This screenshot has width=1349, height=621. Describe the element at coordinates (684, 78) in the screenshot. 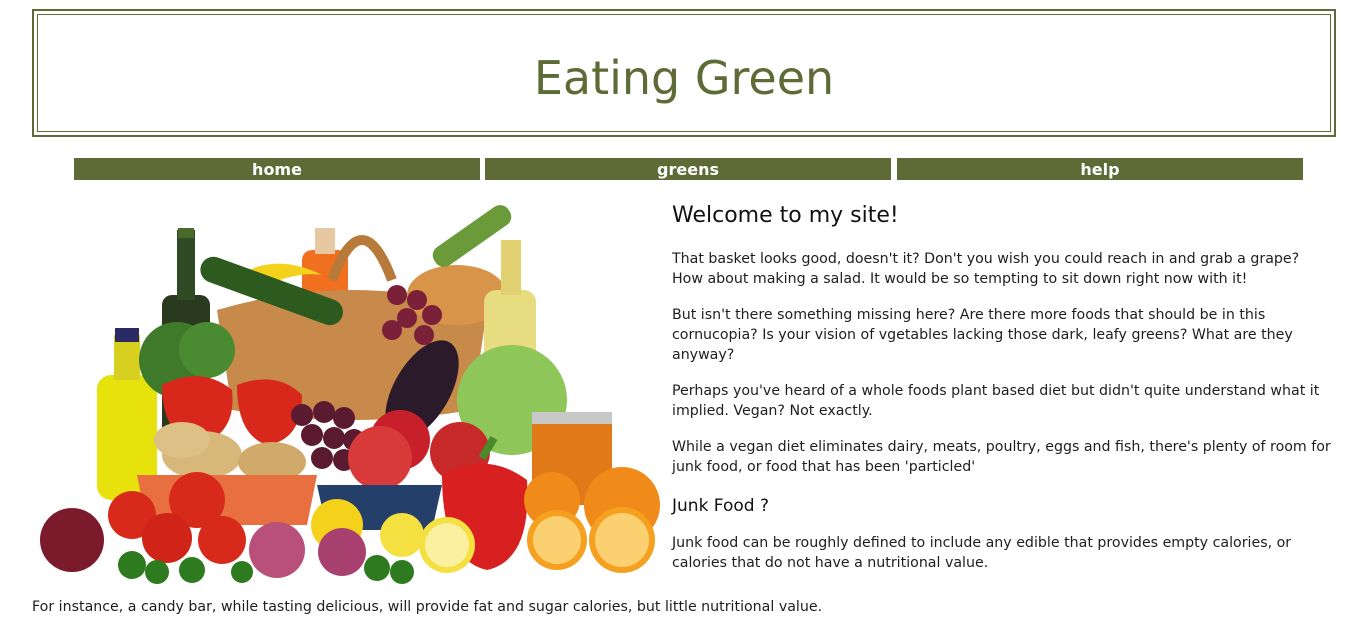

I see `site-title: Eating Green` at that location.